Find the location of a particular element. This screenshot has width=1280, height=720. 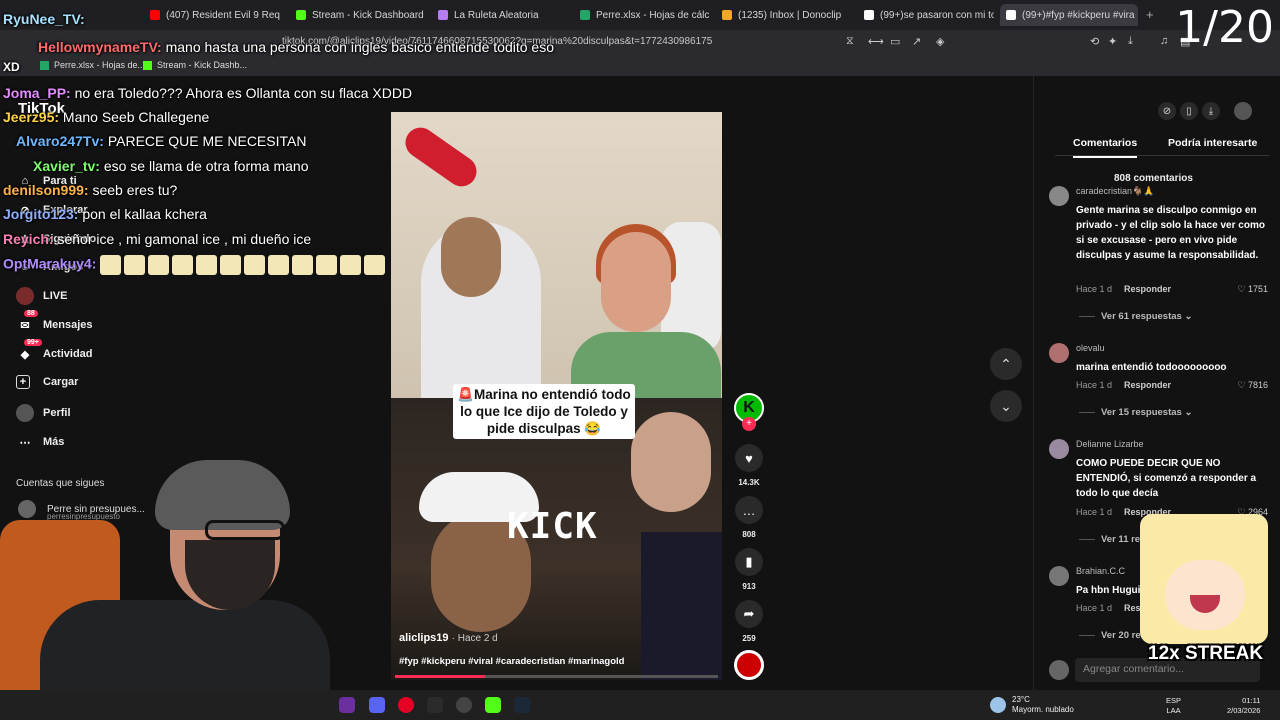

tab-donoclip: (1235) Inbox | Donoclip is located at coordinates (787, 15).